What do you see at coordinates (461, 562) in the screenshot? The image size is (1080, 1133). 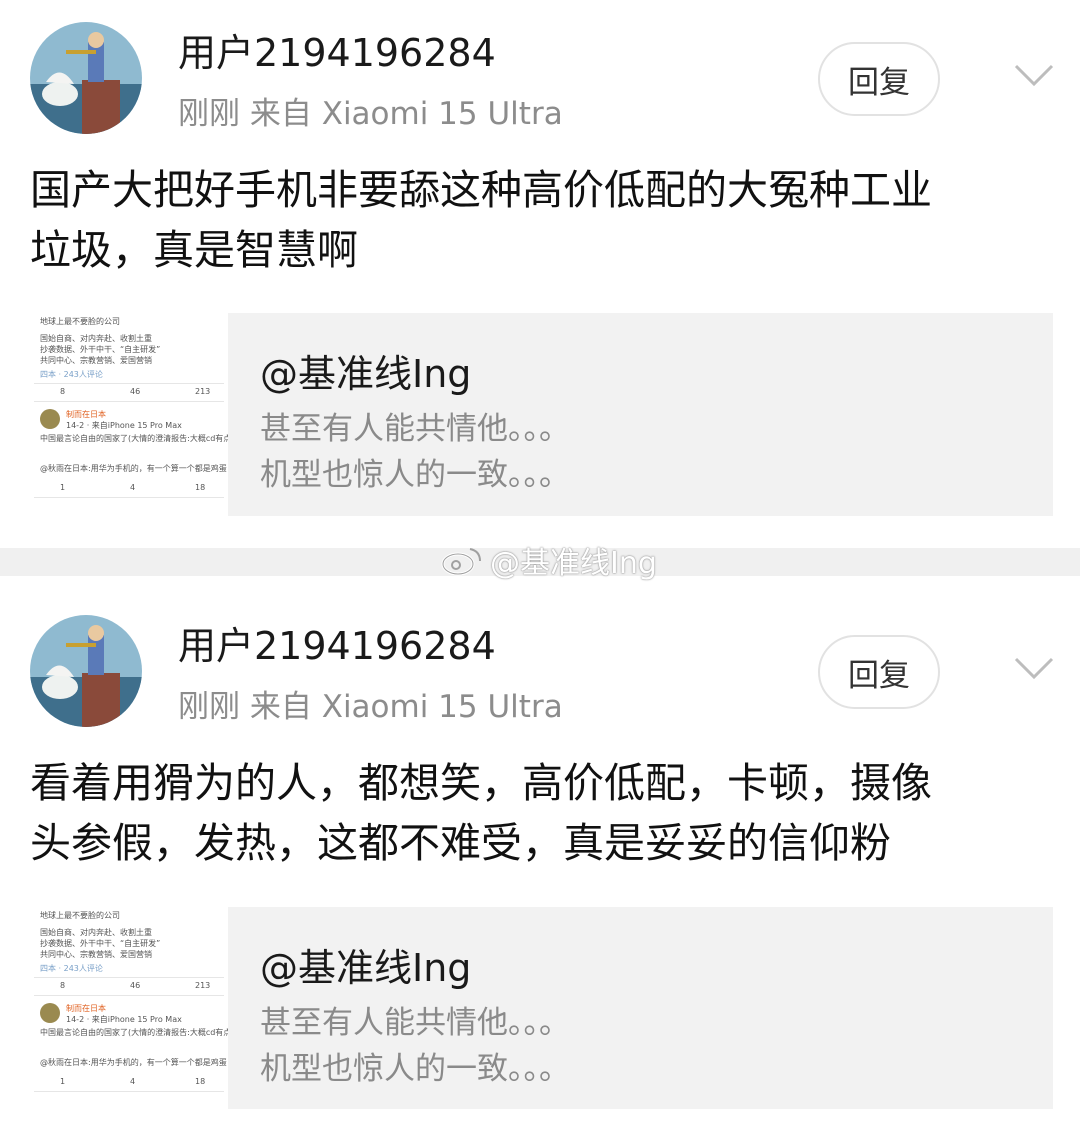 I see `weibo-logo-icon` at bounding box center [461, 562].